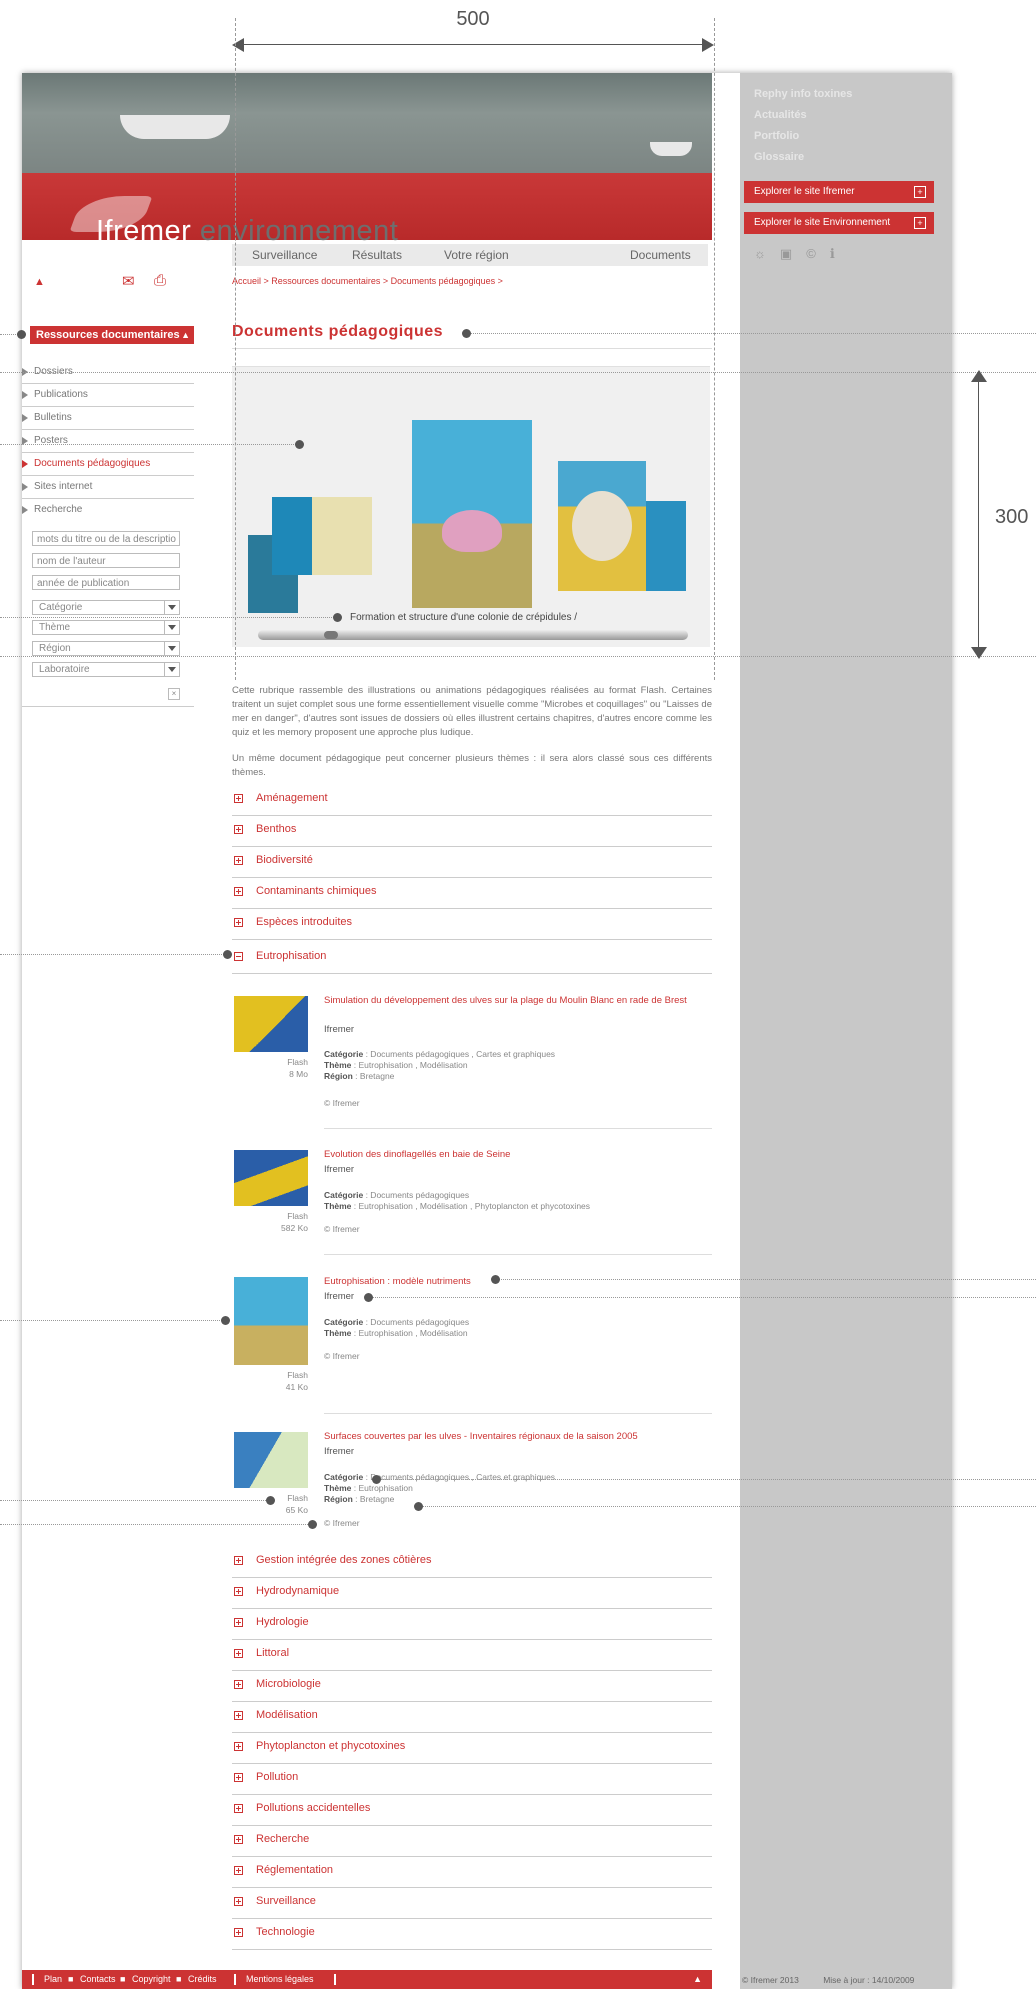 The width and height of the screenshot is (1036, 1989). Describe the element at coordinates (472, 1842) in the screenshot. I see `category-row: Recherche` at that location.